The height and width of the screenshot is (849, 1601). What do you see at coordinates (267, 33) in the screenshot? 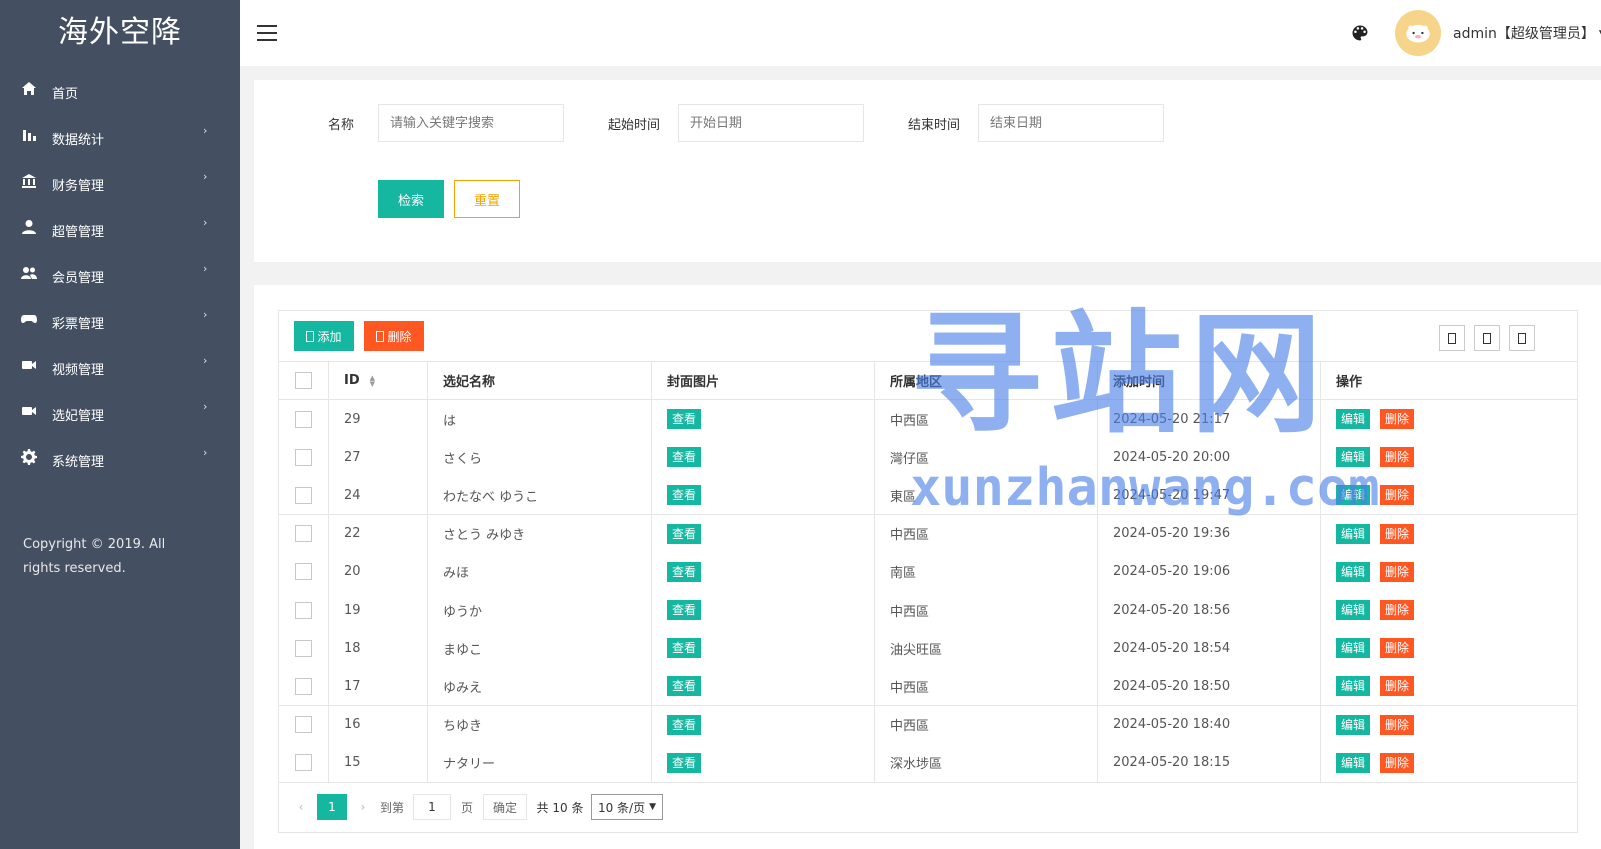
I see `menu-toggle-icon` at bounding box center [267, 33].